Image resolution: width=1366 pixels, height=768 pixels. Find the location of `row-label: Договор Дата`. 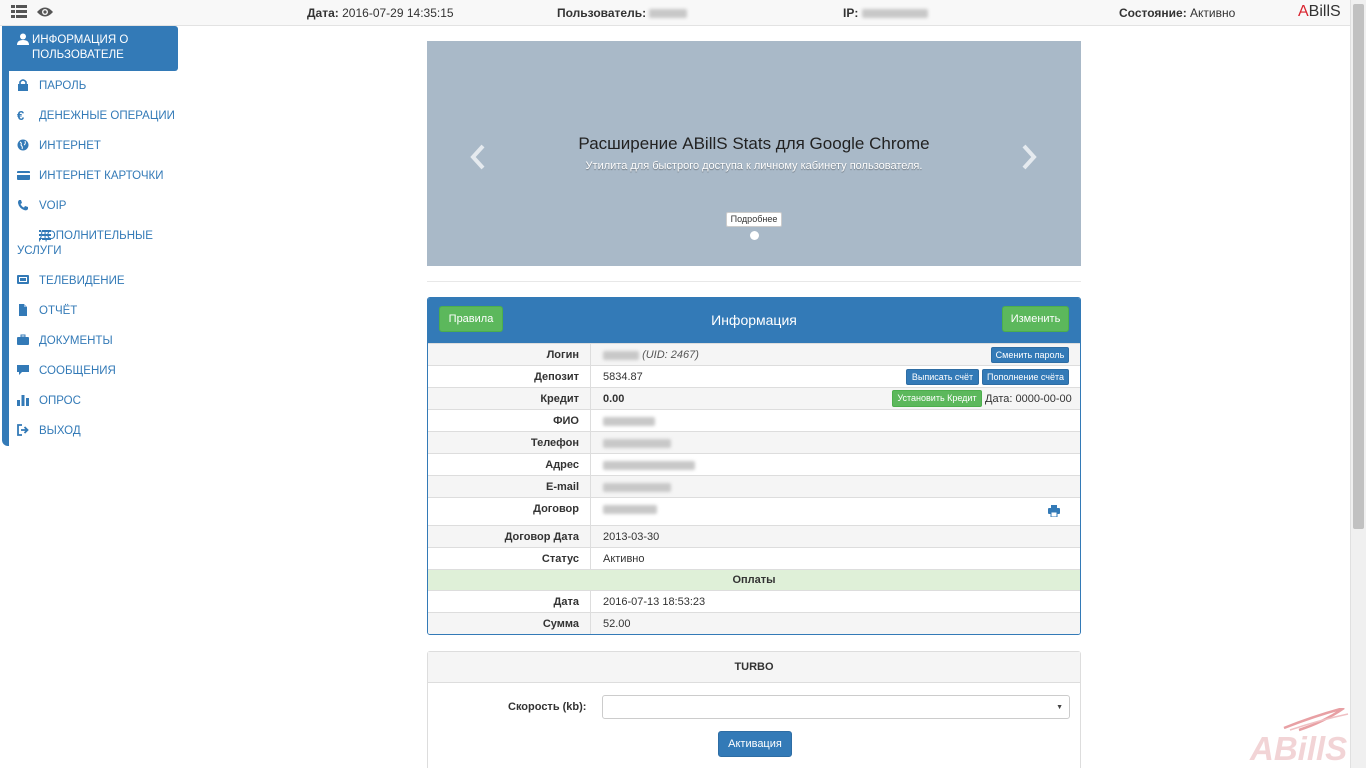

row-label: Договор Дата is located at coordinates (541, 537).